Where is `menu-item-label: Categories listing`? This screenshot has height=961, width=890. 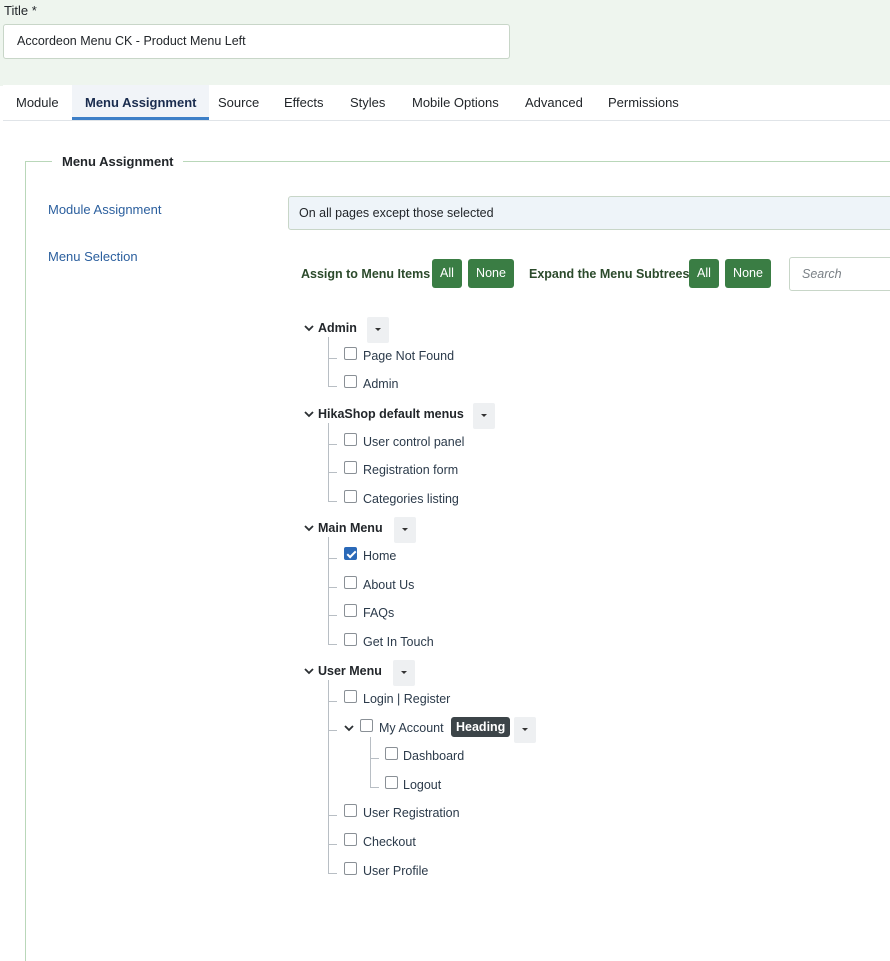
menu-item-label: Categories listing is located at coordinates (411, 499).